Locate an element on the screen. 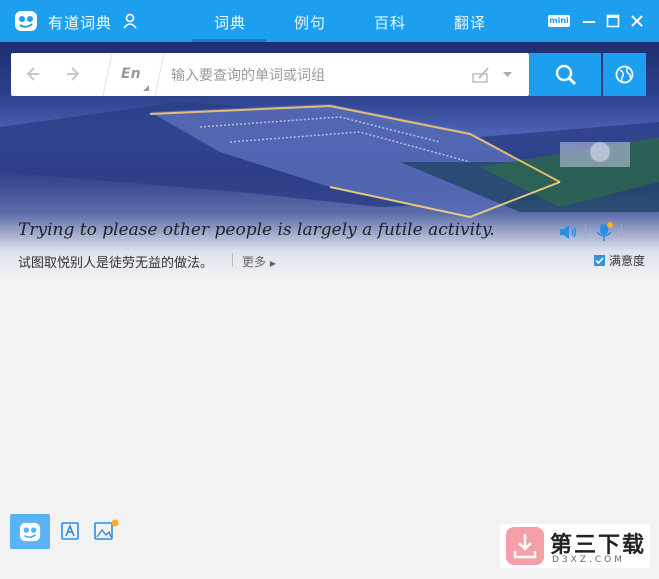 Image resolution: width=659 pixels, height=579 pixels. search-button is located at coordinates (565, 74).